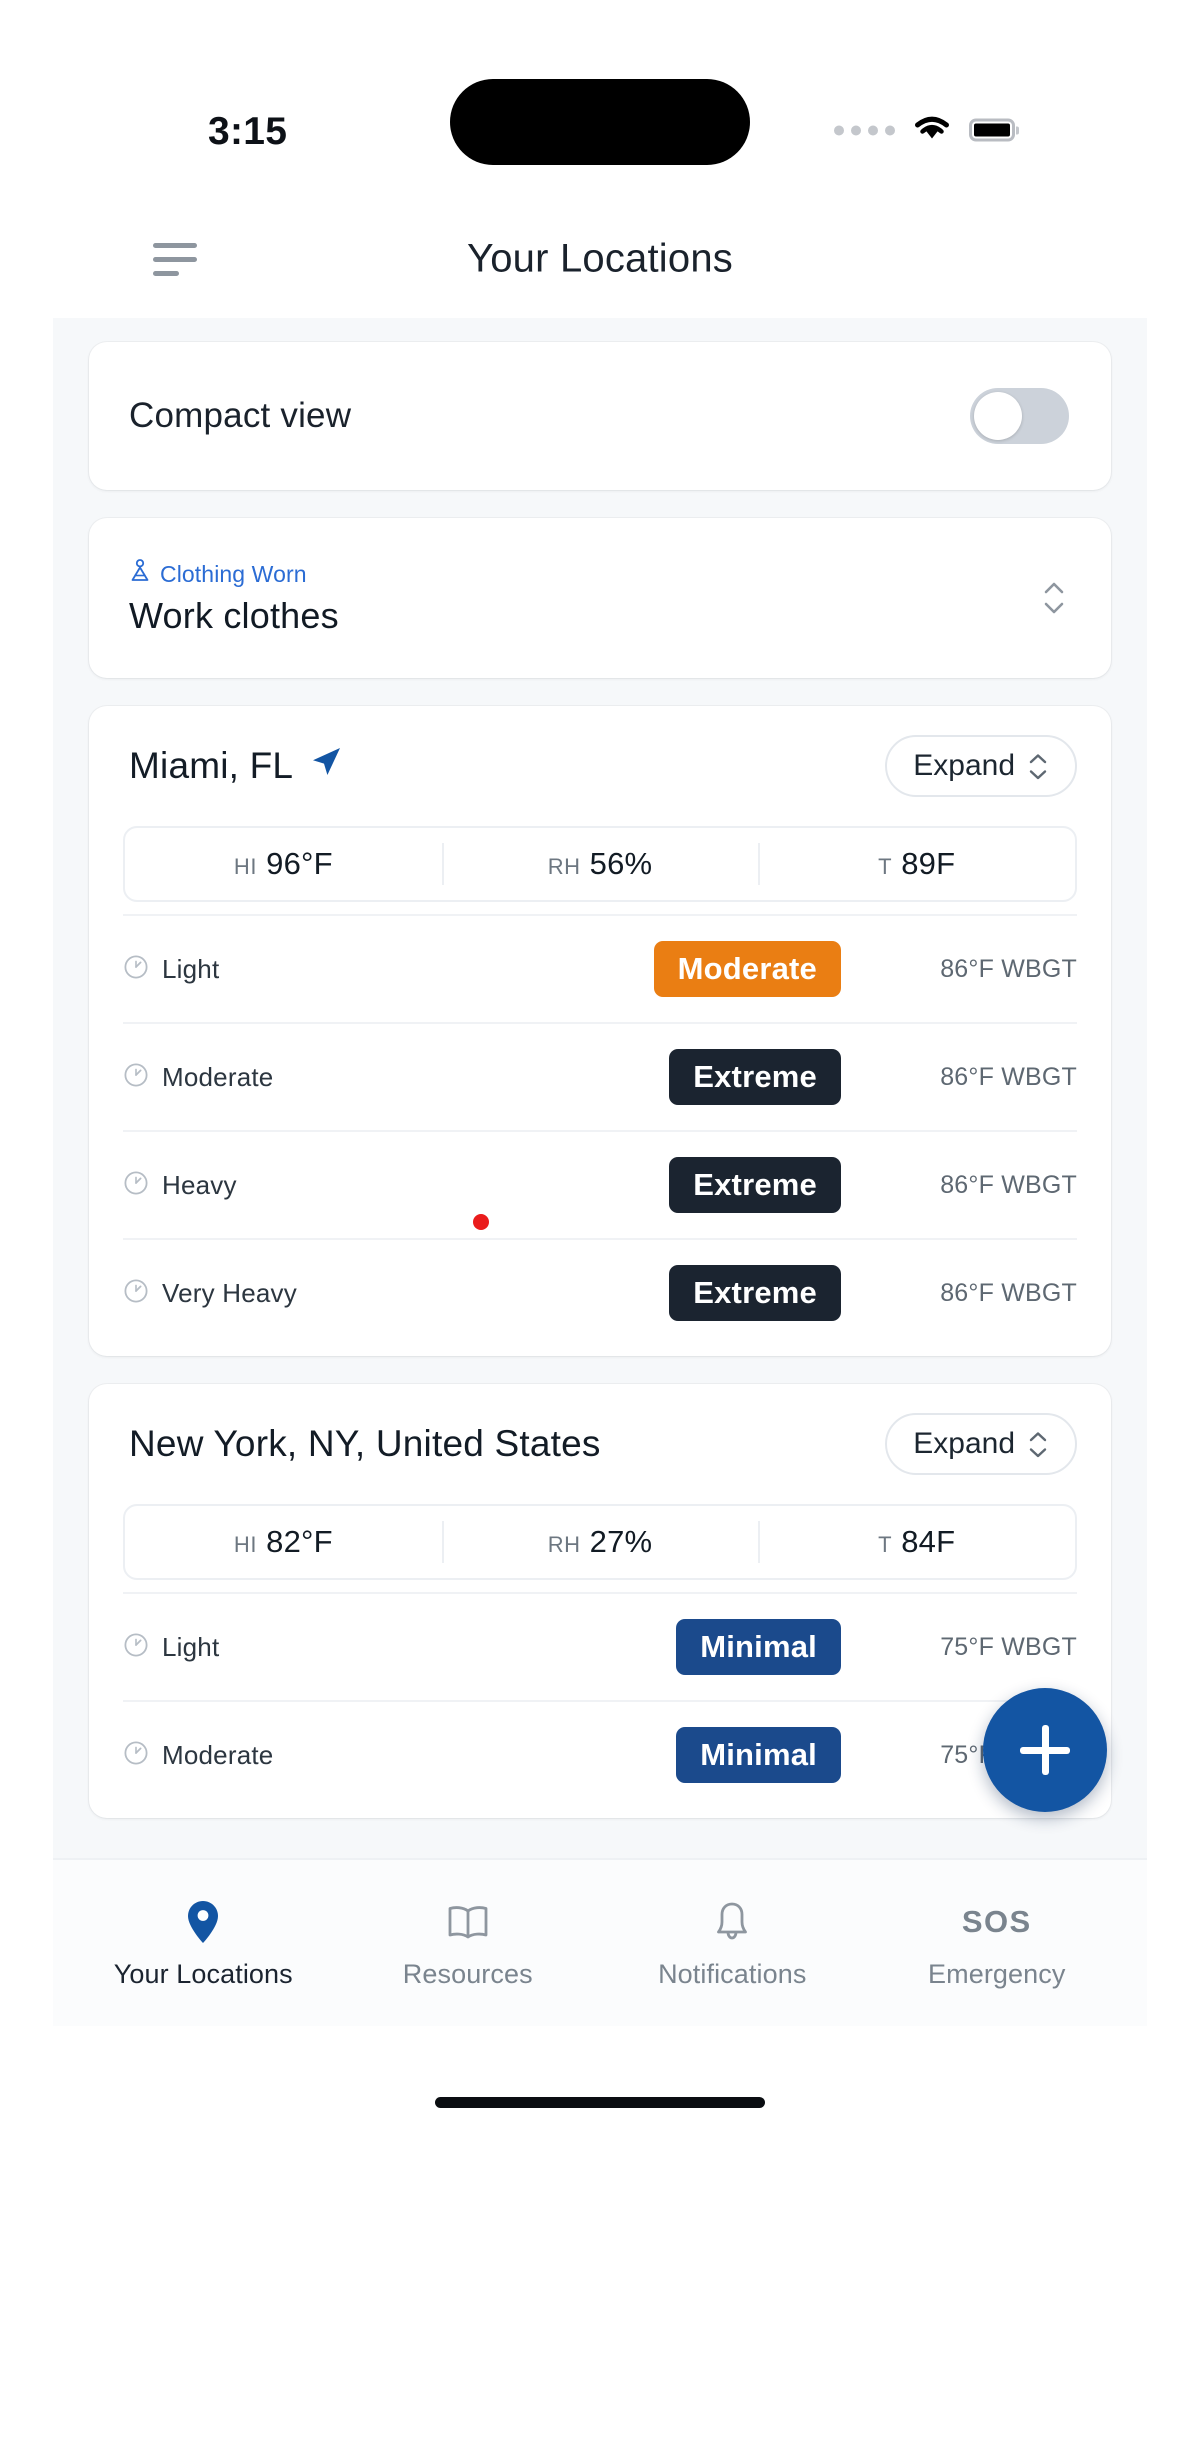 The image size is (1200, 2463). Describe the element at coordinates (600, 416) in the screenshot. I see `compact-view-card: Compact view` at that location.